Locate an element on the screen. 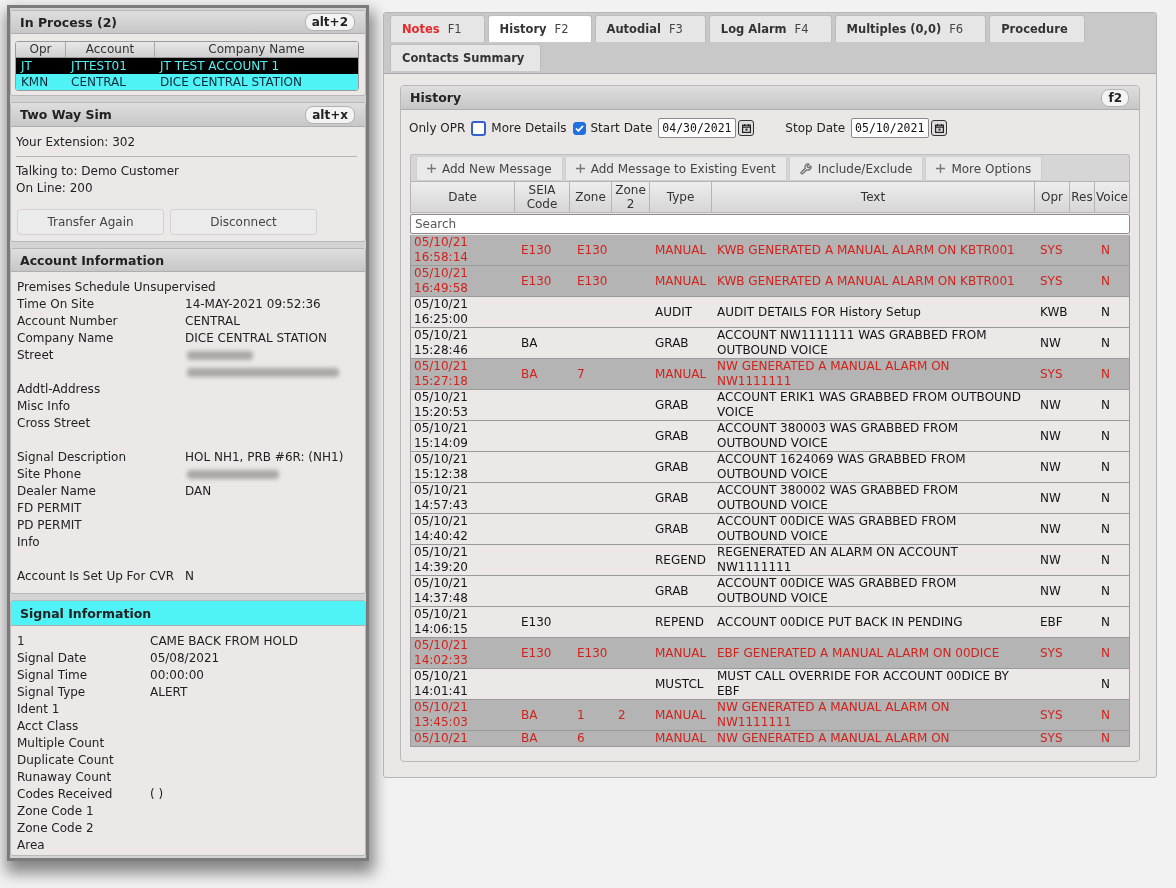 This screenshot has height=888, width=1176. table-row: 05/10/21 14:40:42 GRAB ACCOUNT 00DICE WAS GRABBED FROM OUTBOUND VOICE NW N is located at coordinates (770, 529).